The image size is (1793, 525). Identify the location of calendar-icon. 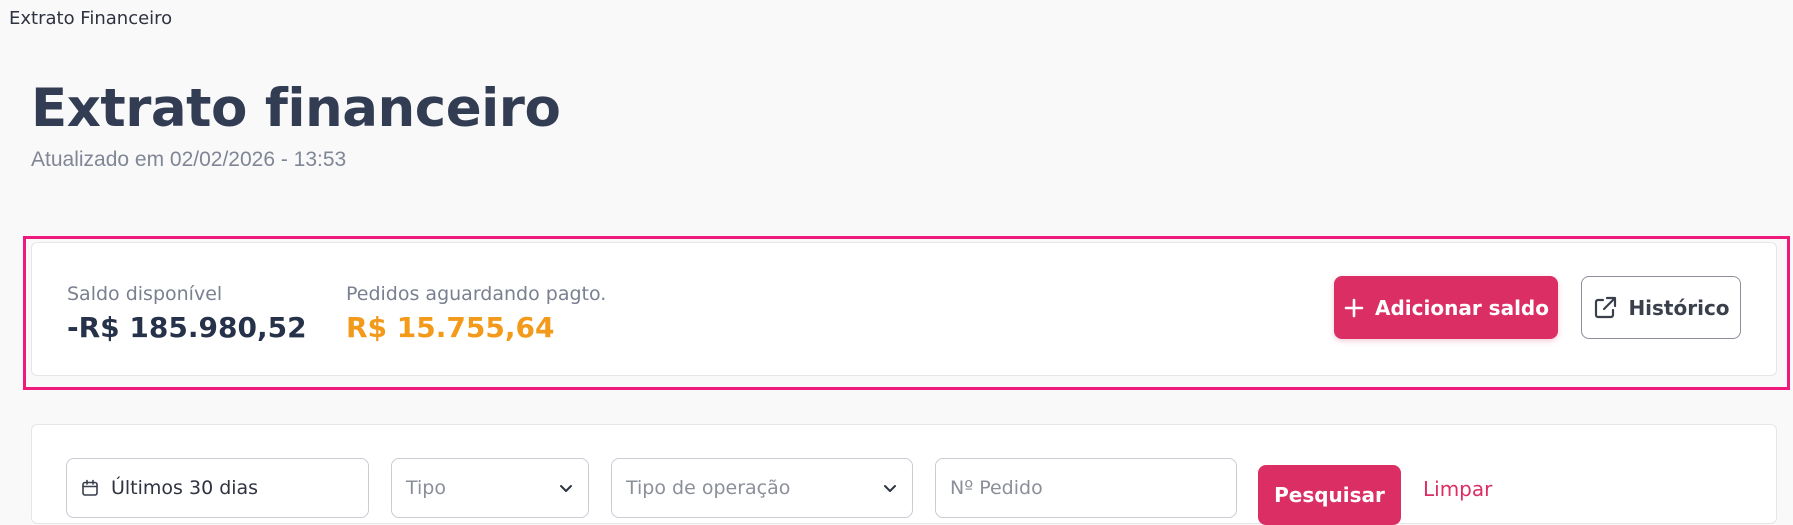
(90, 488).